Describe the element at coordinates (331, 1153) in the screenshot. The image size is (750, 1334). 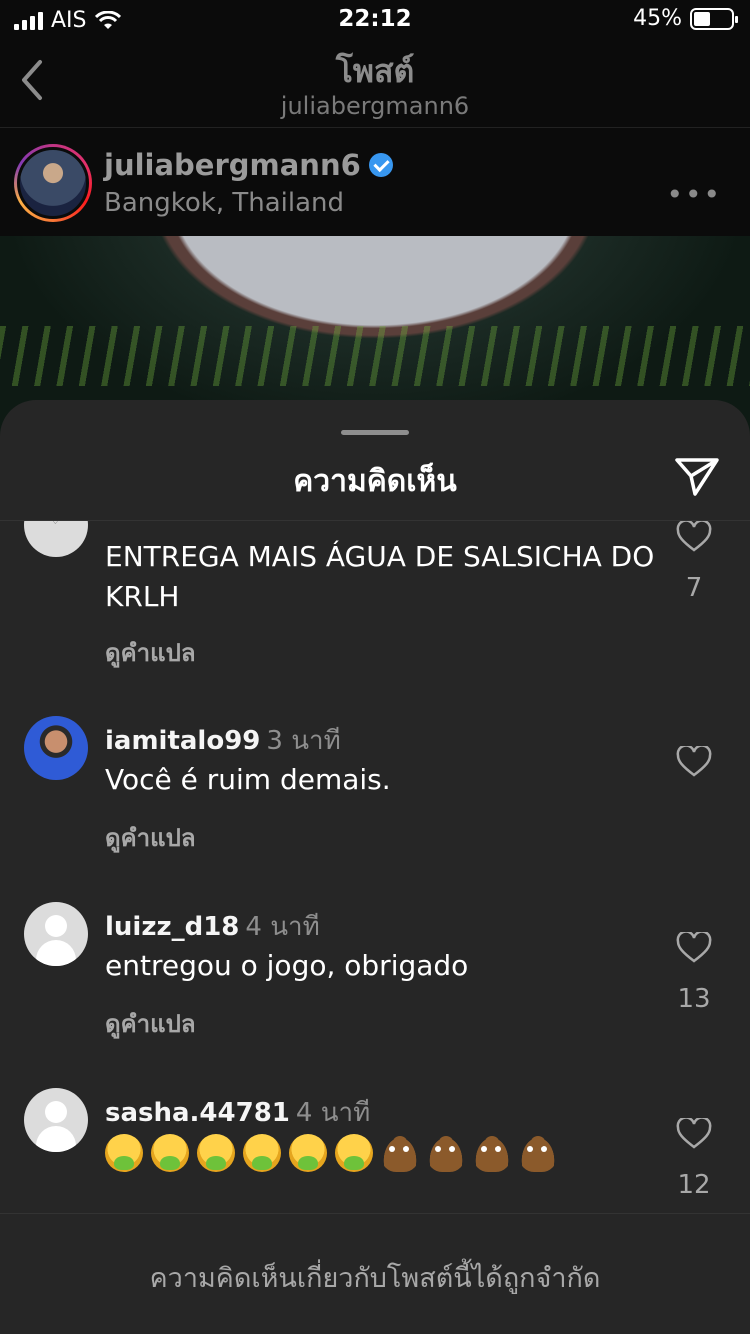
I see `comment-emoji-row` at that location.